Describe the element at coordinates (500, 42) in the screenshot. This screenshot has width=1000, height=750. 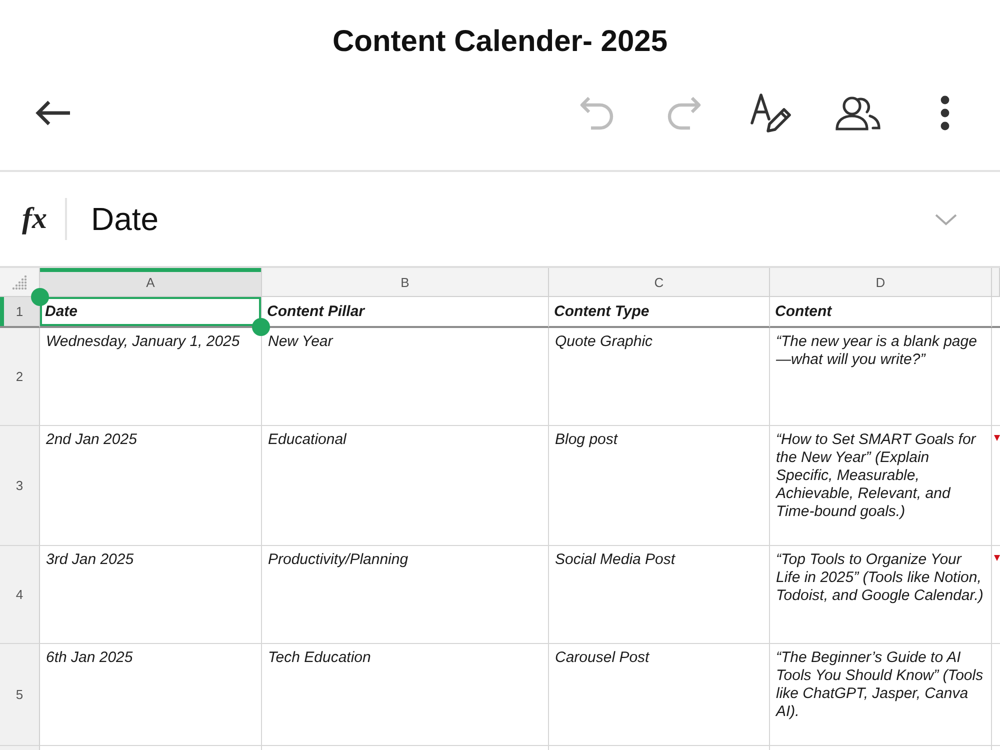
I see `document-title: Content Calender- 2025` at that location.